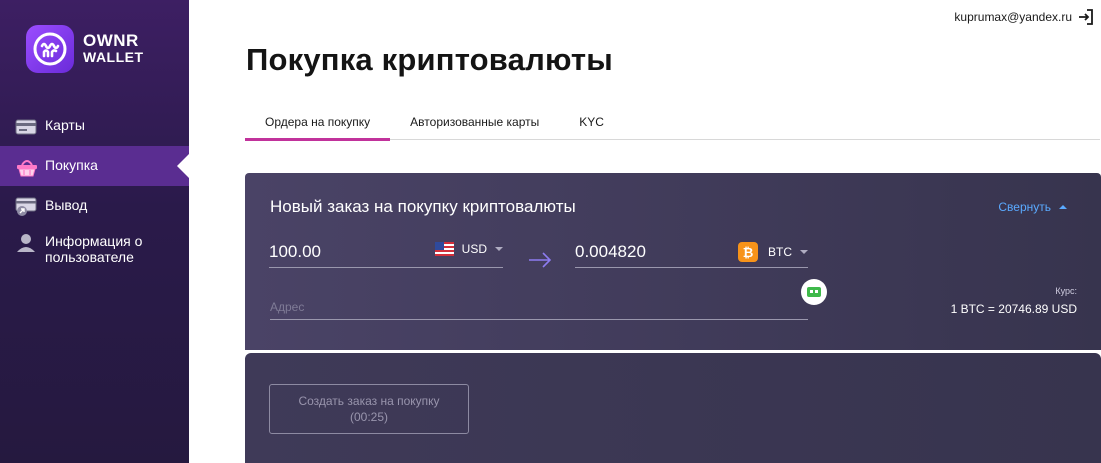 The width and height of the screenshot is (1101, 463). Describe the element at coordinates (1066, 291) in the screenshot. I see `rate-label: Курс:` at that location.